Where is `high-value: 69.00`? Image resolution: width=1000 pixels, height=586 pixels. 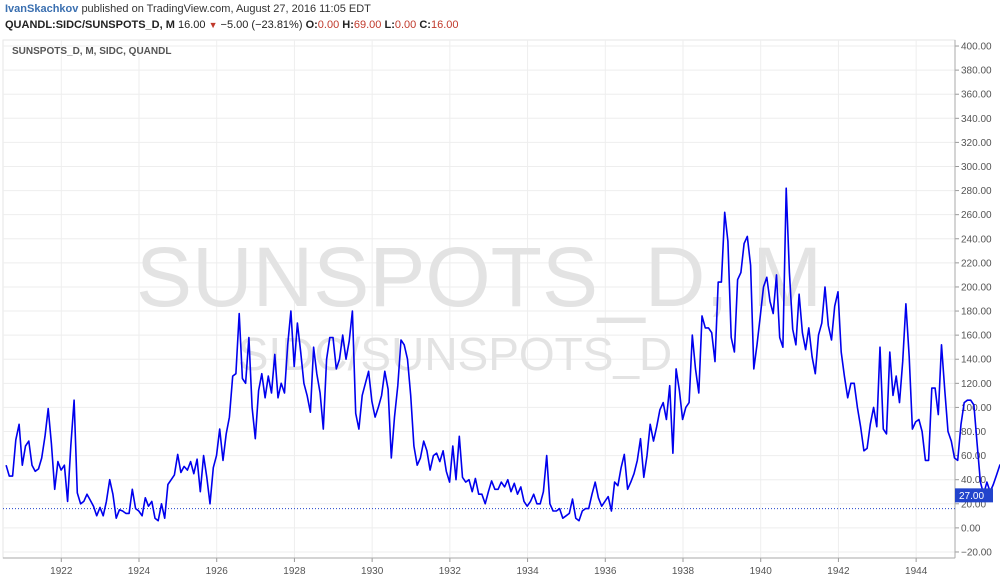
high-value: 69.00 is located at coordinates (367, 25).